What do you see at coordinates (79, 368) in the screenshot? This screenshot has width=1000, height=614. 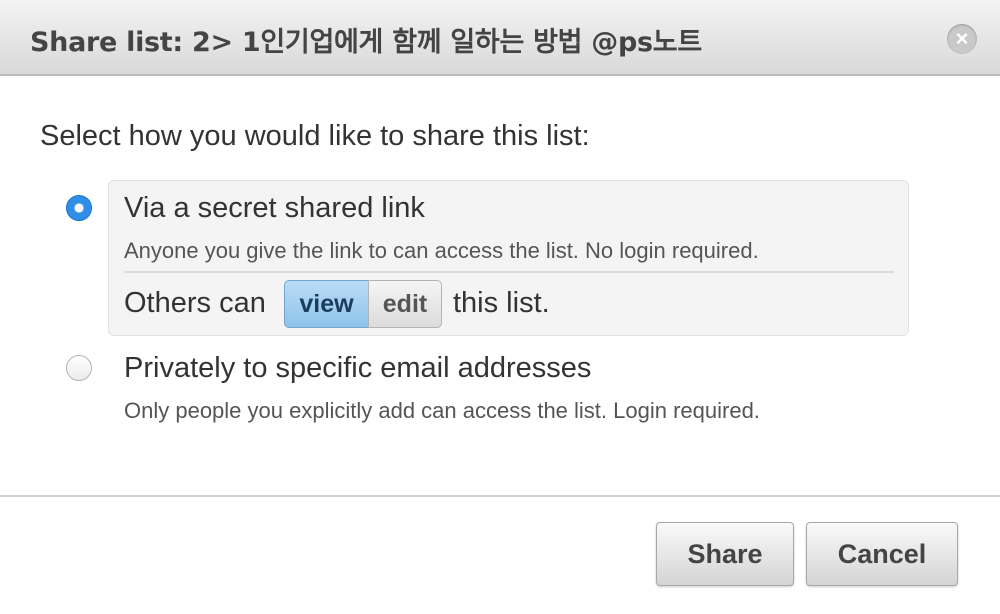 I see `radio-private-email` at bounding box center [79, 368].